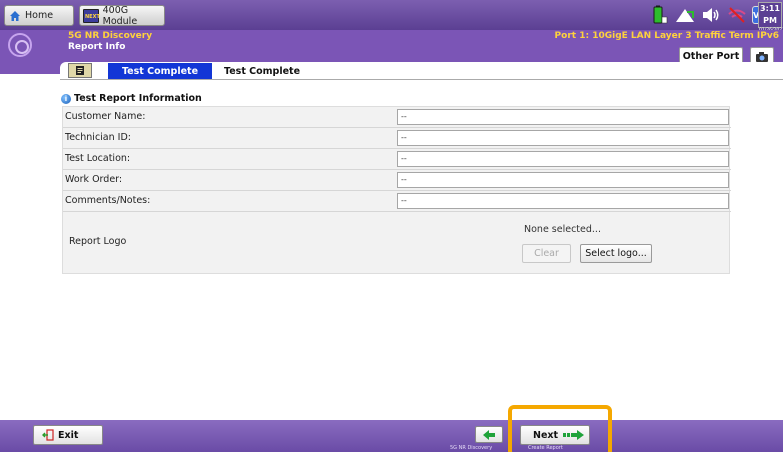 This screenshot has height=452, width=783. I want to click on module-button: NEXT 400G Module, so click(122, 15).